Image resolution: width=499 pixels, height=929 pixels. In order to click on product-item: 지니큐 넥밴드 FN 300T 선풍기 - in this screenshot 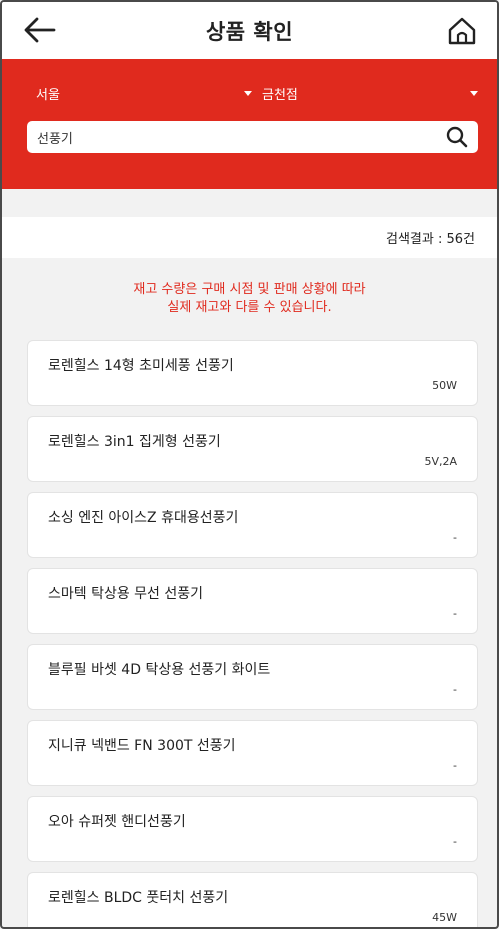, I will do `click(252, 753)`.